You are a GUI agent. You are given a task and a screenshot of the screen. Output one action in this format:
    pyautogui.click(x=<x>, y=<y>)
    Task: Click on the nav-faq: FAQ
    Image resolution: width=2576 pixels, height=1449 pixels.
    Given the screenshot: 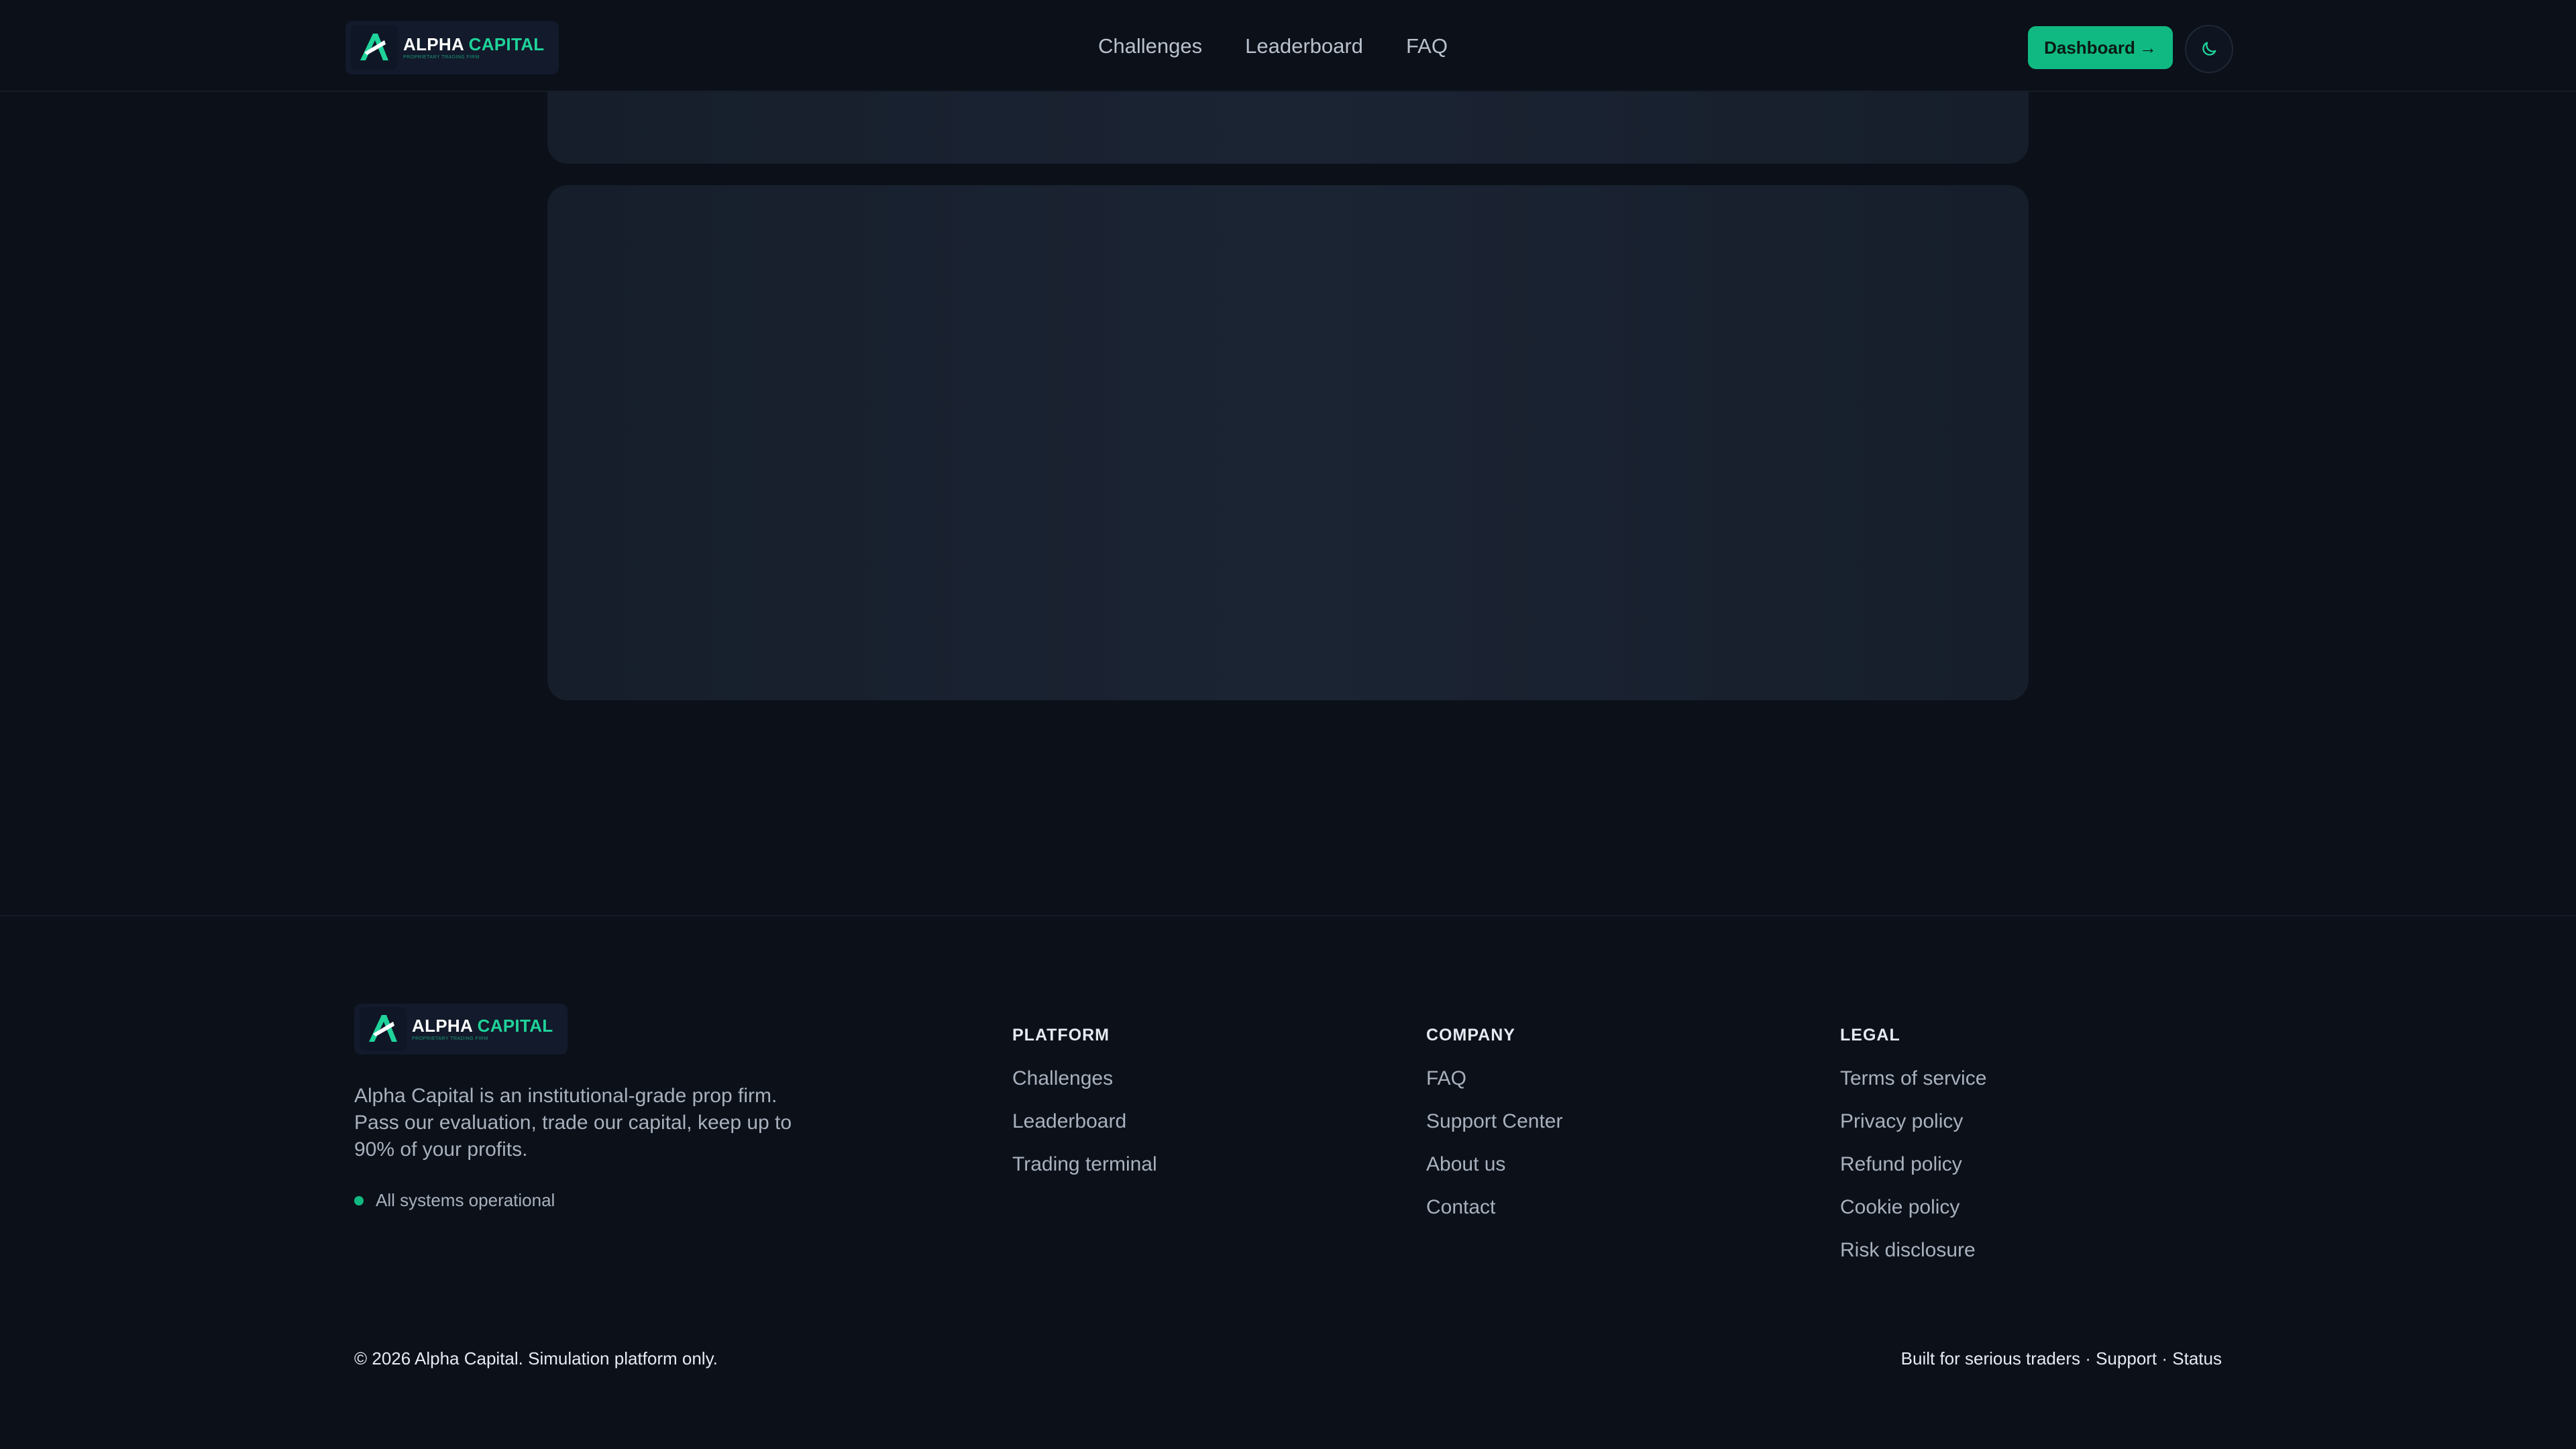 What is the action you would take?
    pyautogui.click(x=1427, y=46)
    